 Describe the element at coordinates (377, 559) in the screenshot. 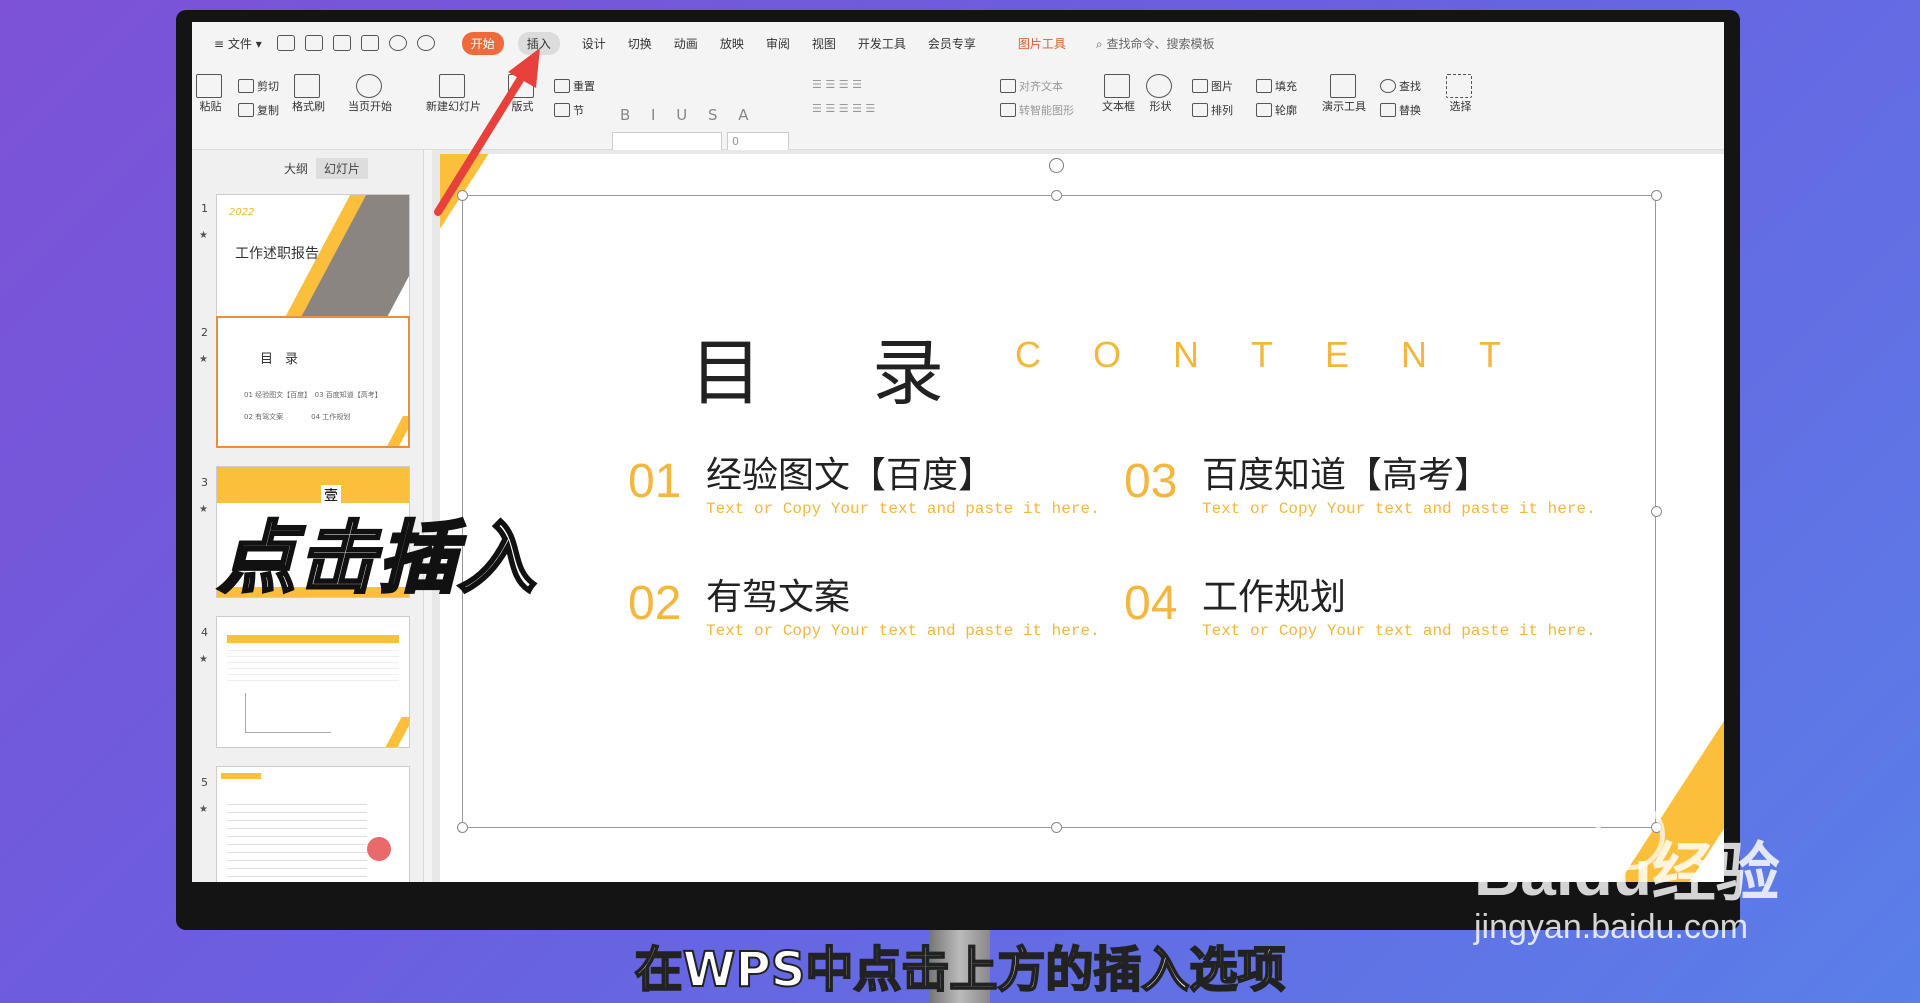

I see `overlay-instruction: 点击插入` at that location.